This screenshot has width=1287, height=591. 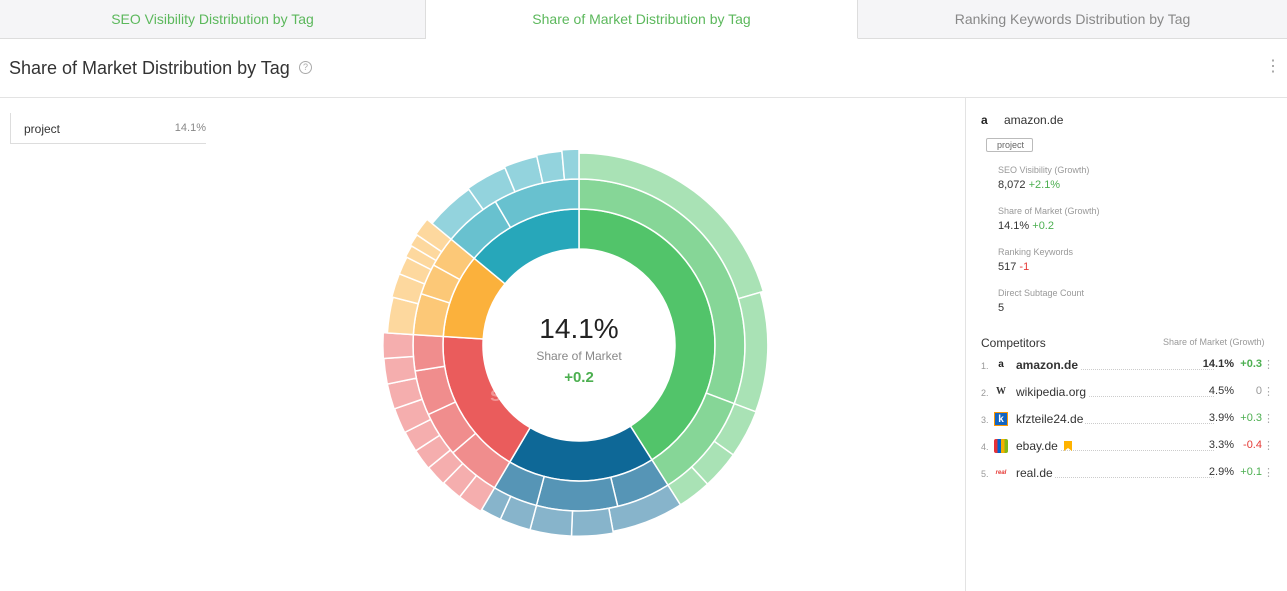 What do you see at coordinates (985, 366) in the screenshot?
I see `competitor-rank: 1.` at bounding box center [985, 366].